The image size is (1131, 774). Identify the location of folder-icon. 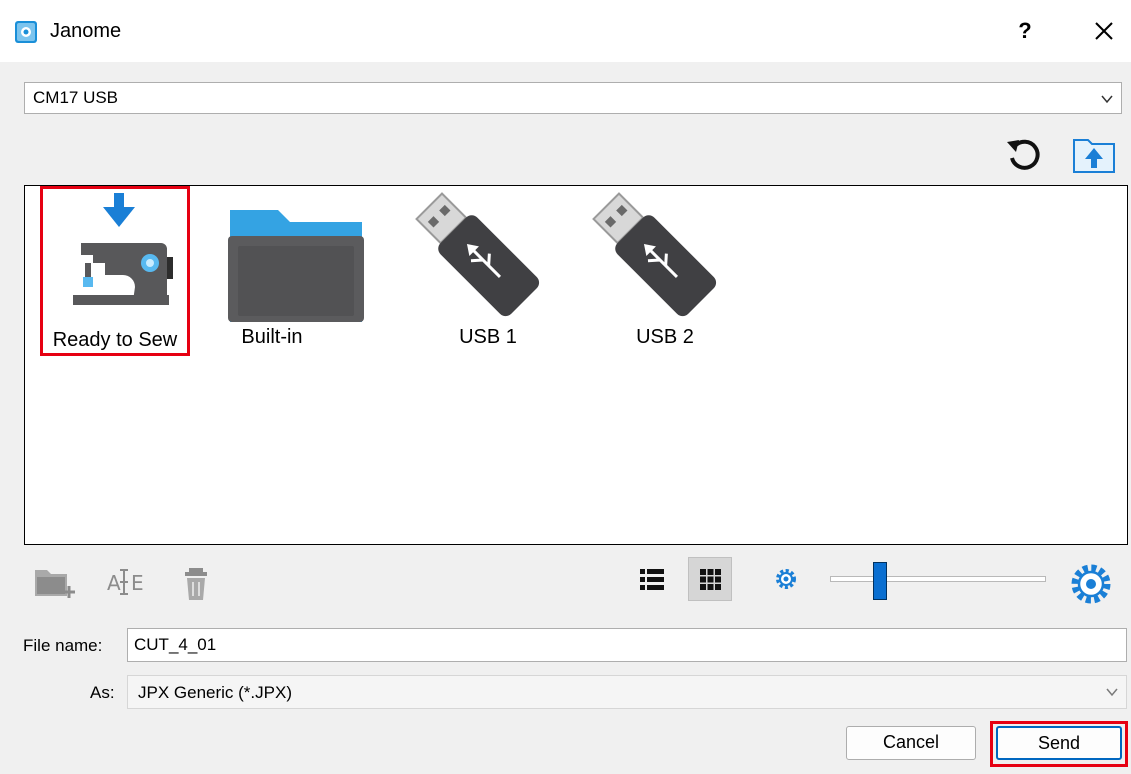
(296, 266).